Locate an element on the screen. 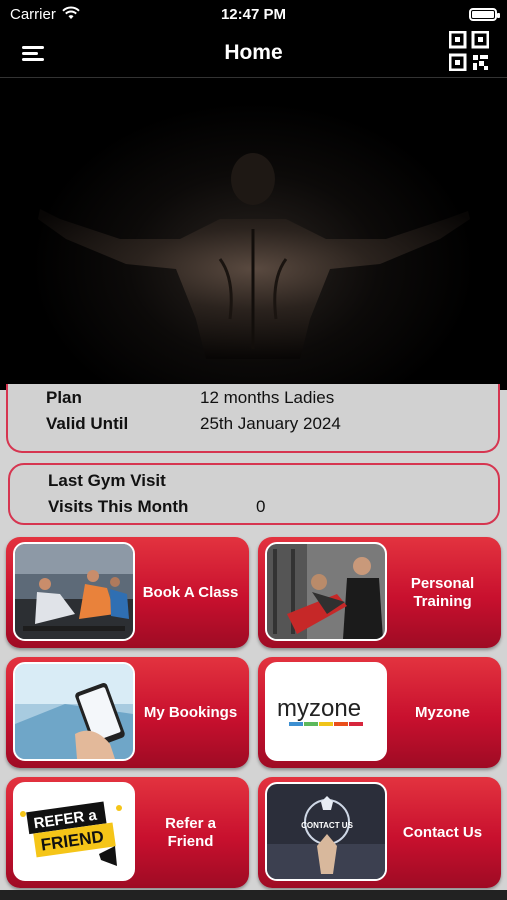 This screenshot has height=900, width=507. plan-label: Plan is located at coordinates (64, 397).